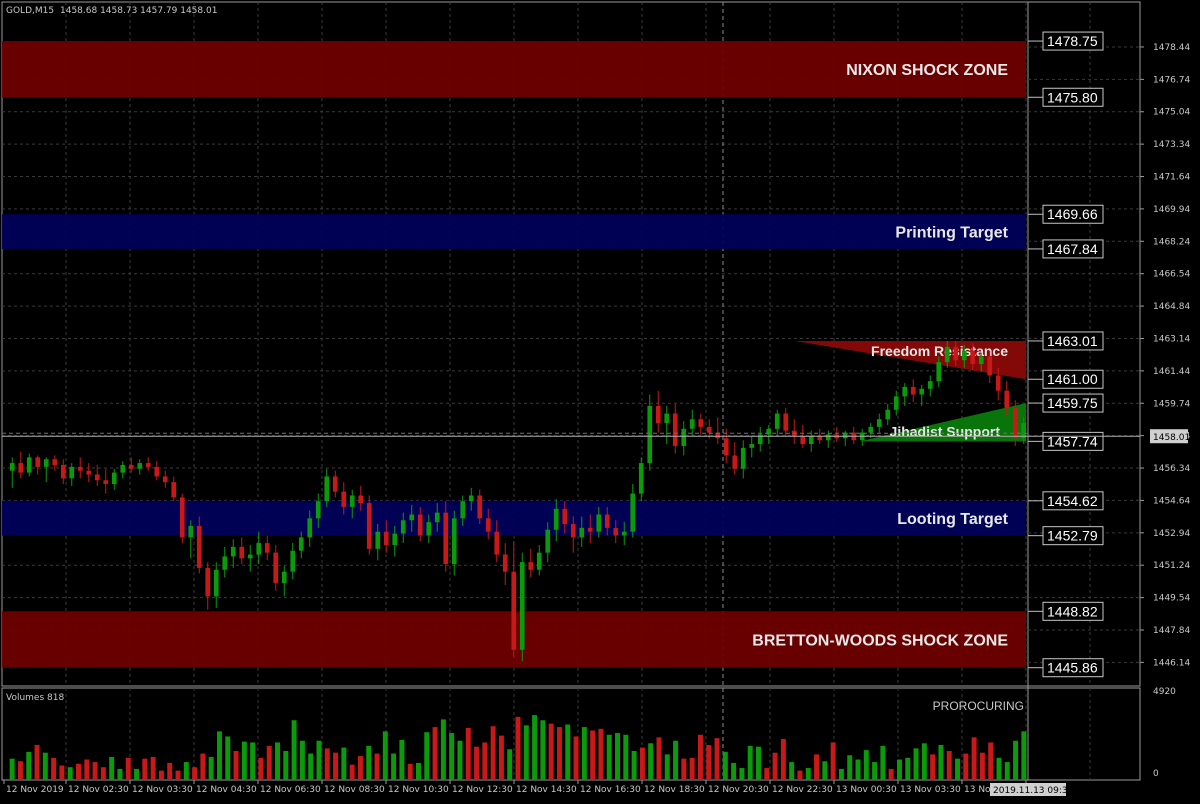 Image resolution: width=1200 pixels, height=804 pixels. I want to click on price-tag-value: 1461.00, so click(1072, 379).